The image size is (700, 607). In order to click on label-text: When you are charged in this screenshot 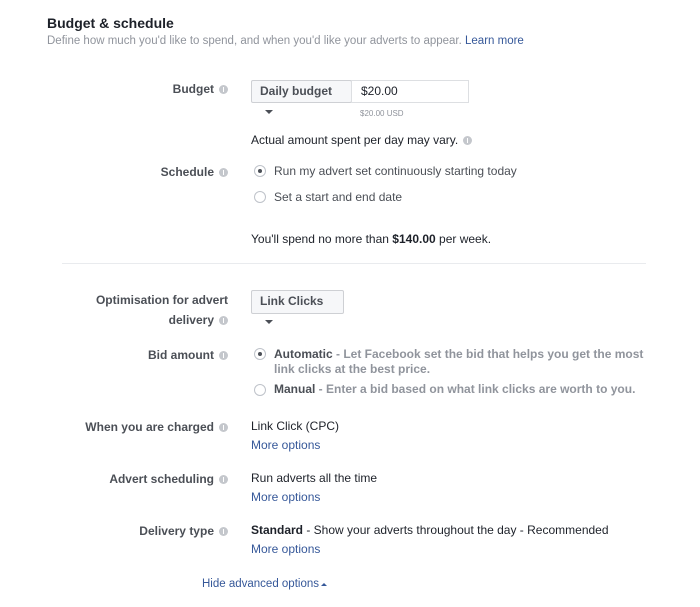, I will do `click(149, 427)`.